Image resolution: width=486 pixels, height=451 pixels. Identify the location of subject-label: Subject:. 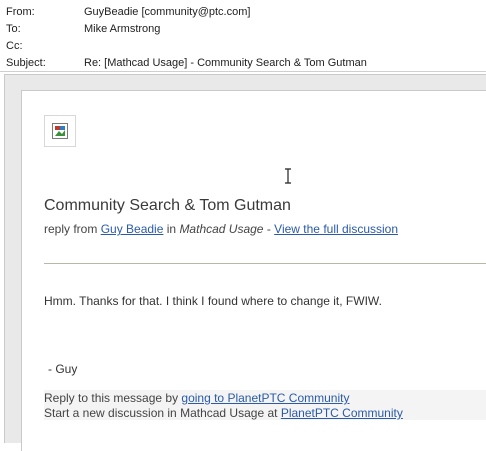
(26, 63).